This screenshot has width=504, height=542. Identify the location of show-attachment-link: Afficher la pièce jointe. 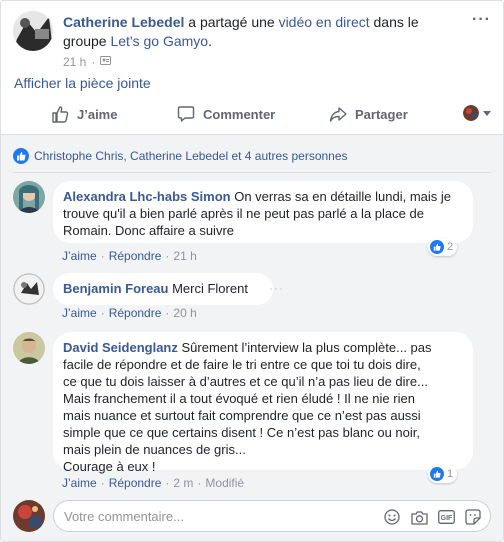
(82, 83).